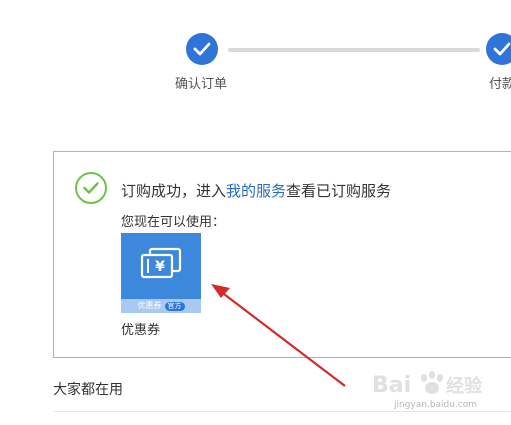  Describe the element at coordinates (140, 328) in the screenshot. I see `coupon-name: 优惠券` at that location.